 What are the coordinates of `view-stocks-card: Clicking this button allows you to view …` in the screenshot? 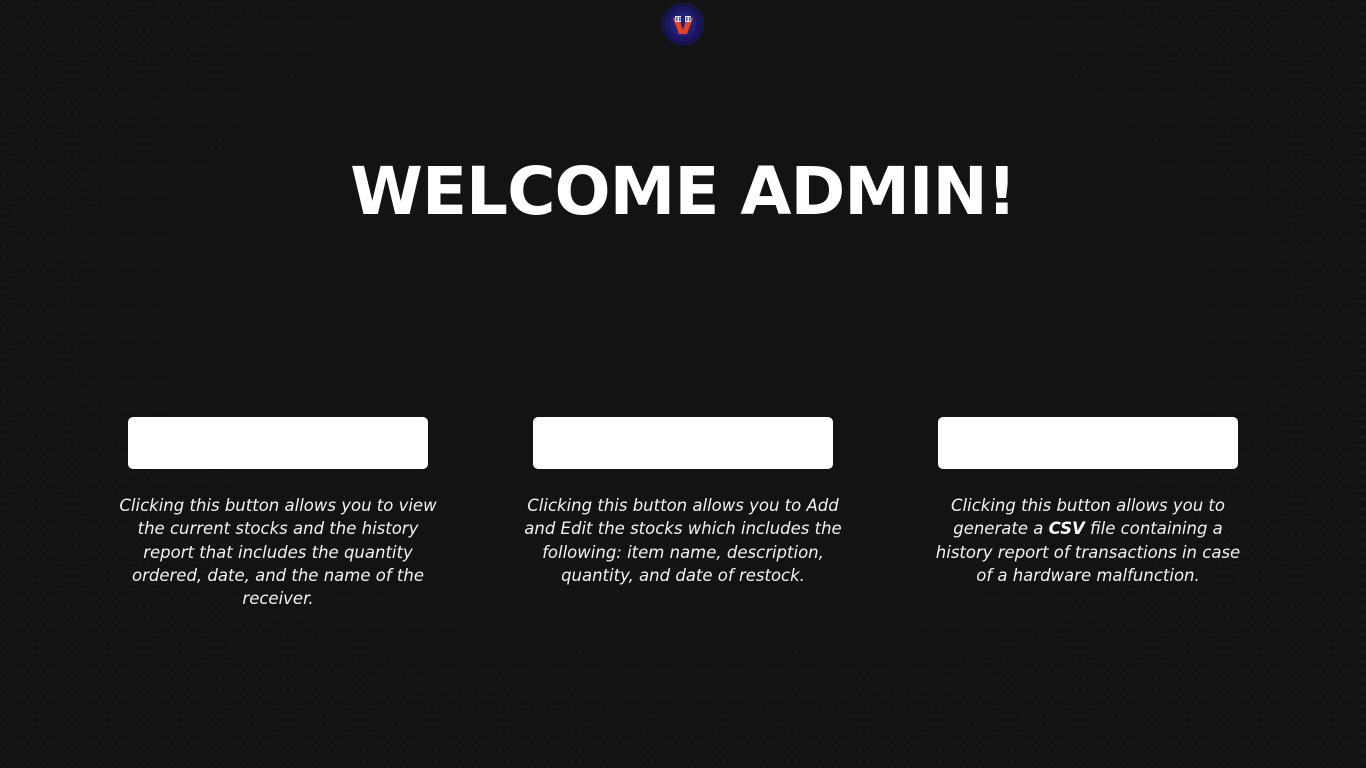 It's located at (278, 513).